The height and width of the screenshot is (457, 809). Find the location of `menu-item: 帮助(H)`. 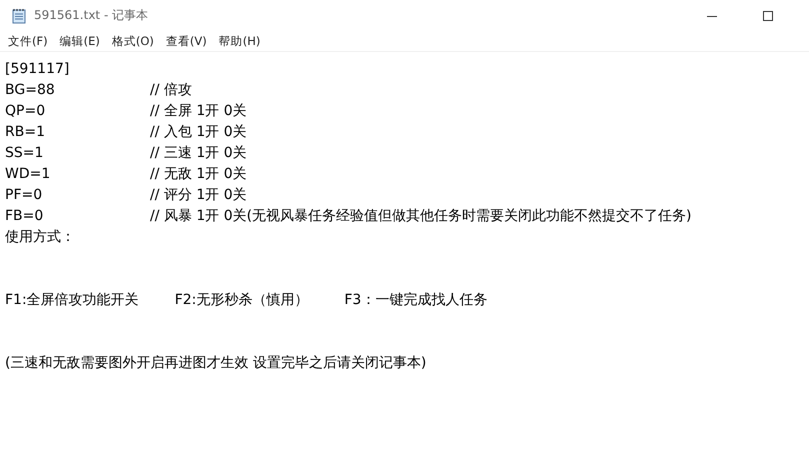

menu-item: 帮助(H) is located at coordinates (240, 41).